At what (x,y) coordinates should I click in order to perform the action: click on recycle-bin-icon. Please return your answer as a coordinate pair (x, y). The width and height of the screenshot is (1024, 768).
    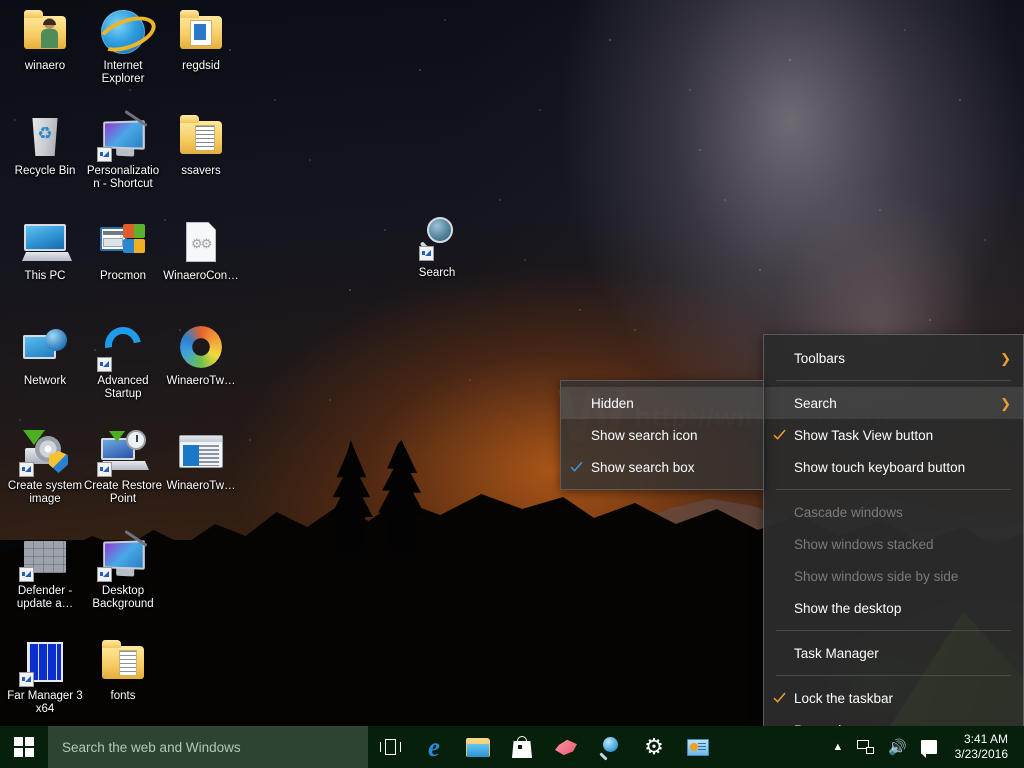
    Looking at the image, I should click on (45, 137).